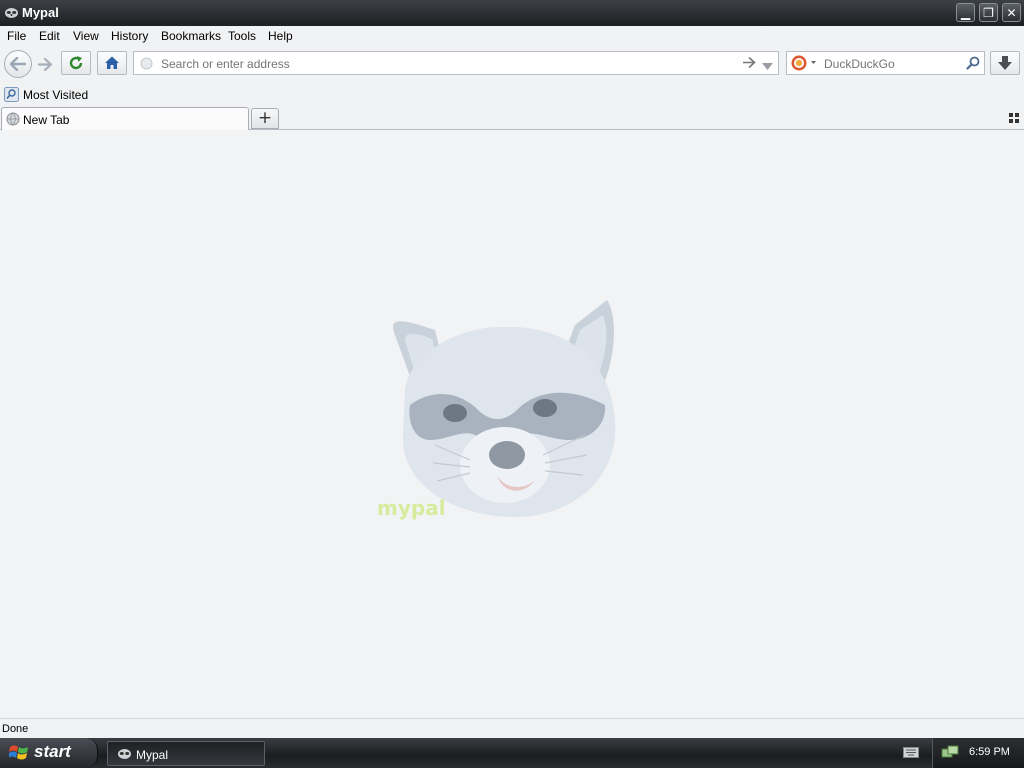 The width and height of the screenshot is (1024, 768). I want to click on reload-icon, so click(76, 63).